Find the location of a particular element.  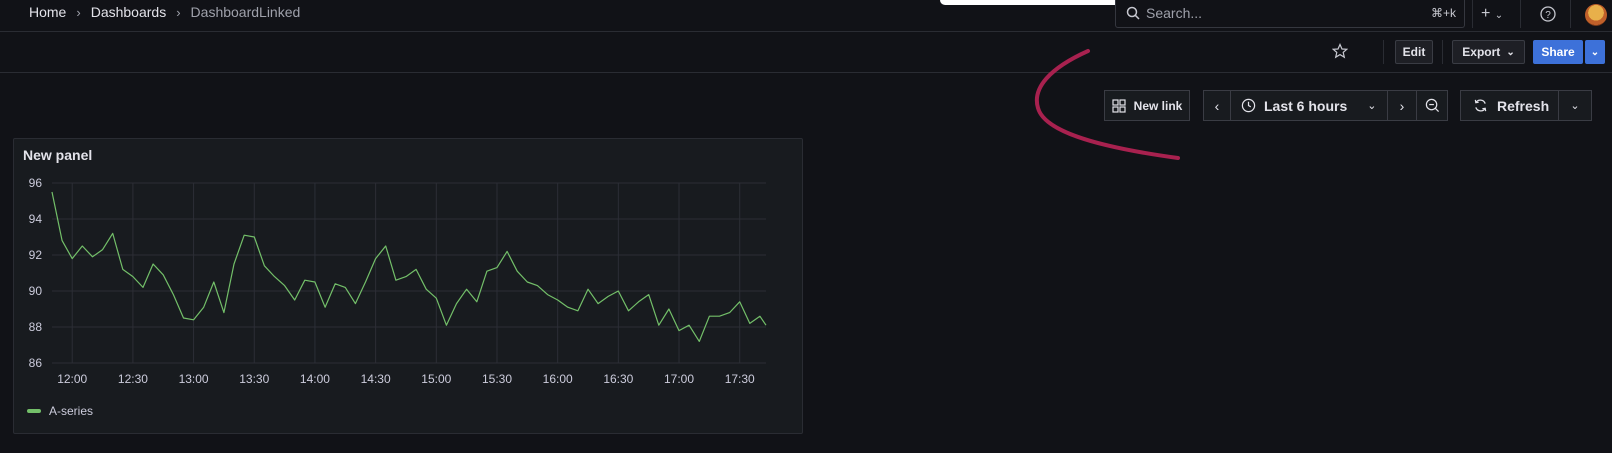

y-tick-label: 86 is located at coordinates (36, 363).